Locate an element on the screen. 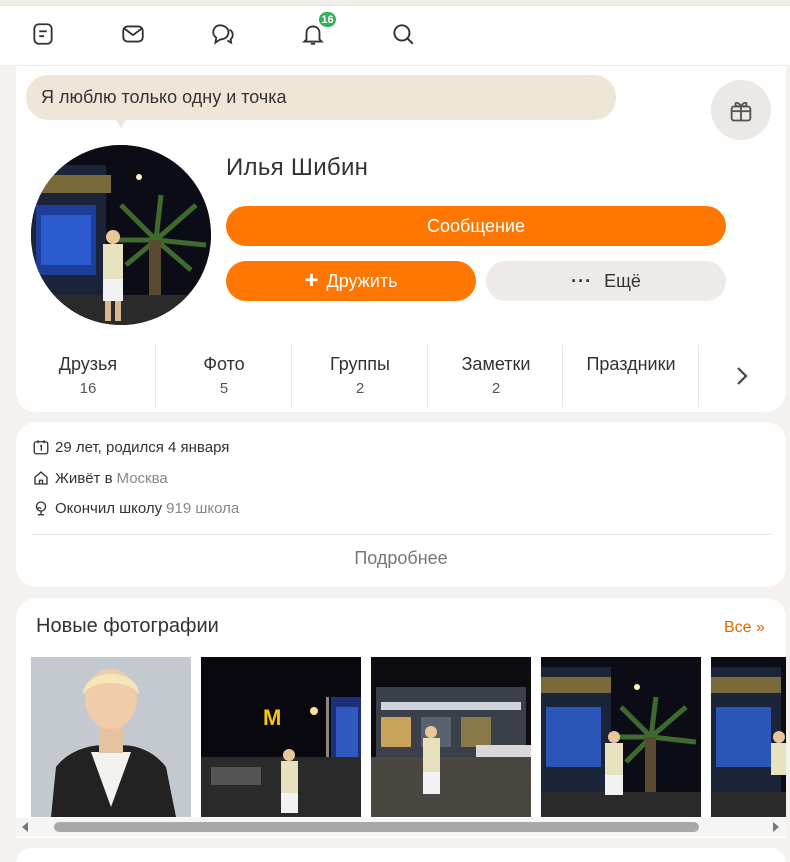  divider is located at coordinates (401, 534).